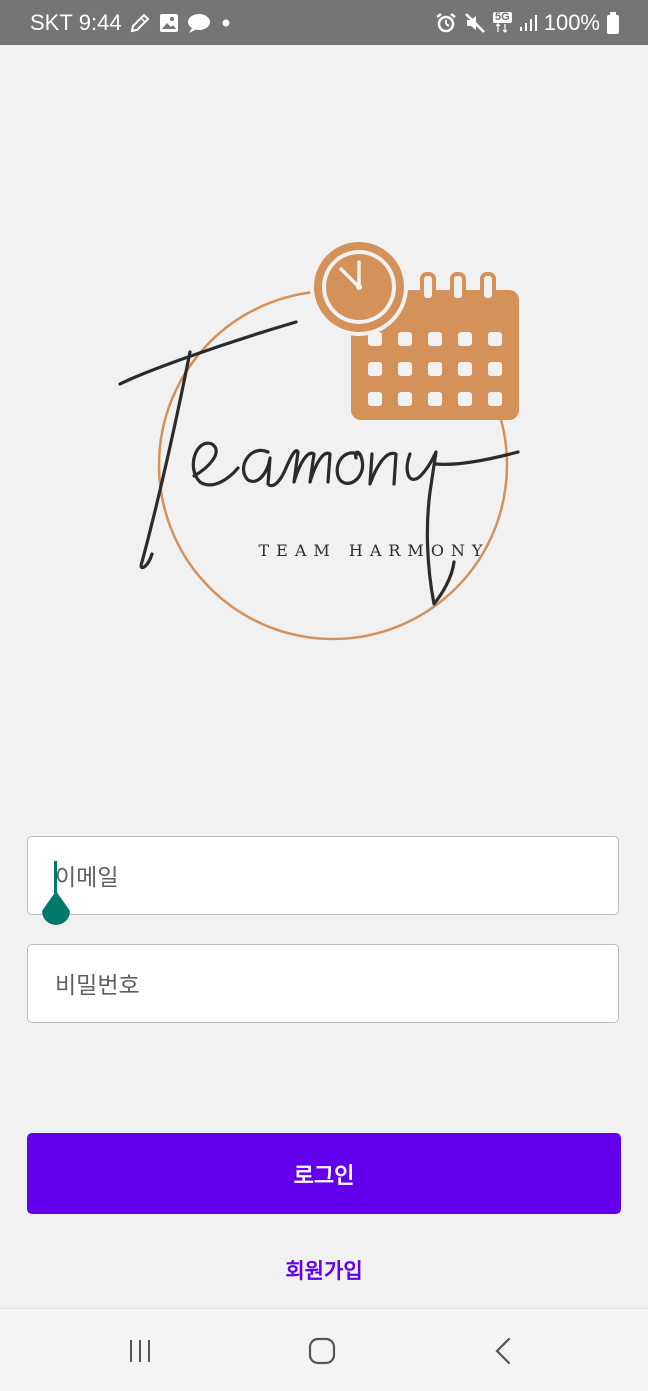 Image resolution: width=648 pixels, height=1391 pixels. I want to click on home-button, so click(322, 1351).